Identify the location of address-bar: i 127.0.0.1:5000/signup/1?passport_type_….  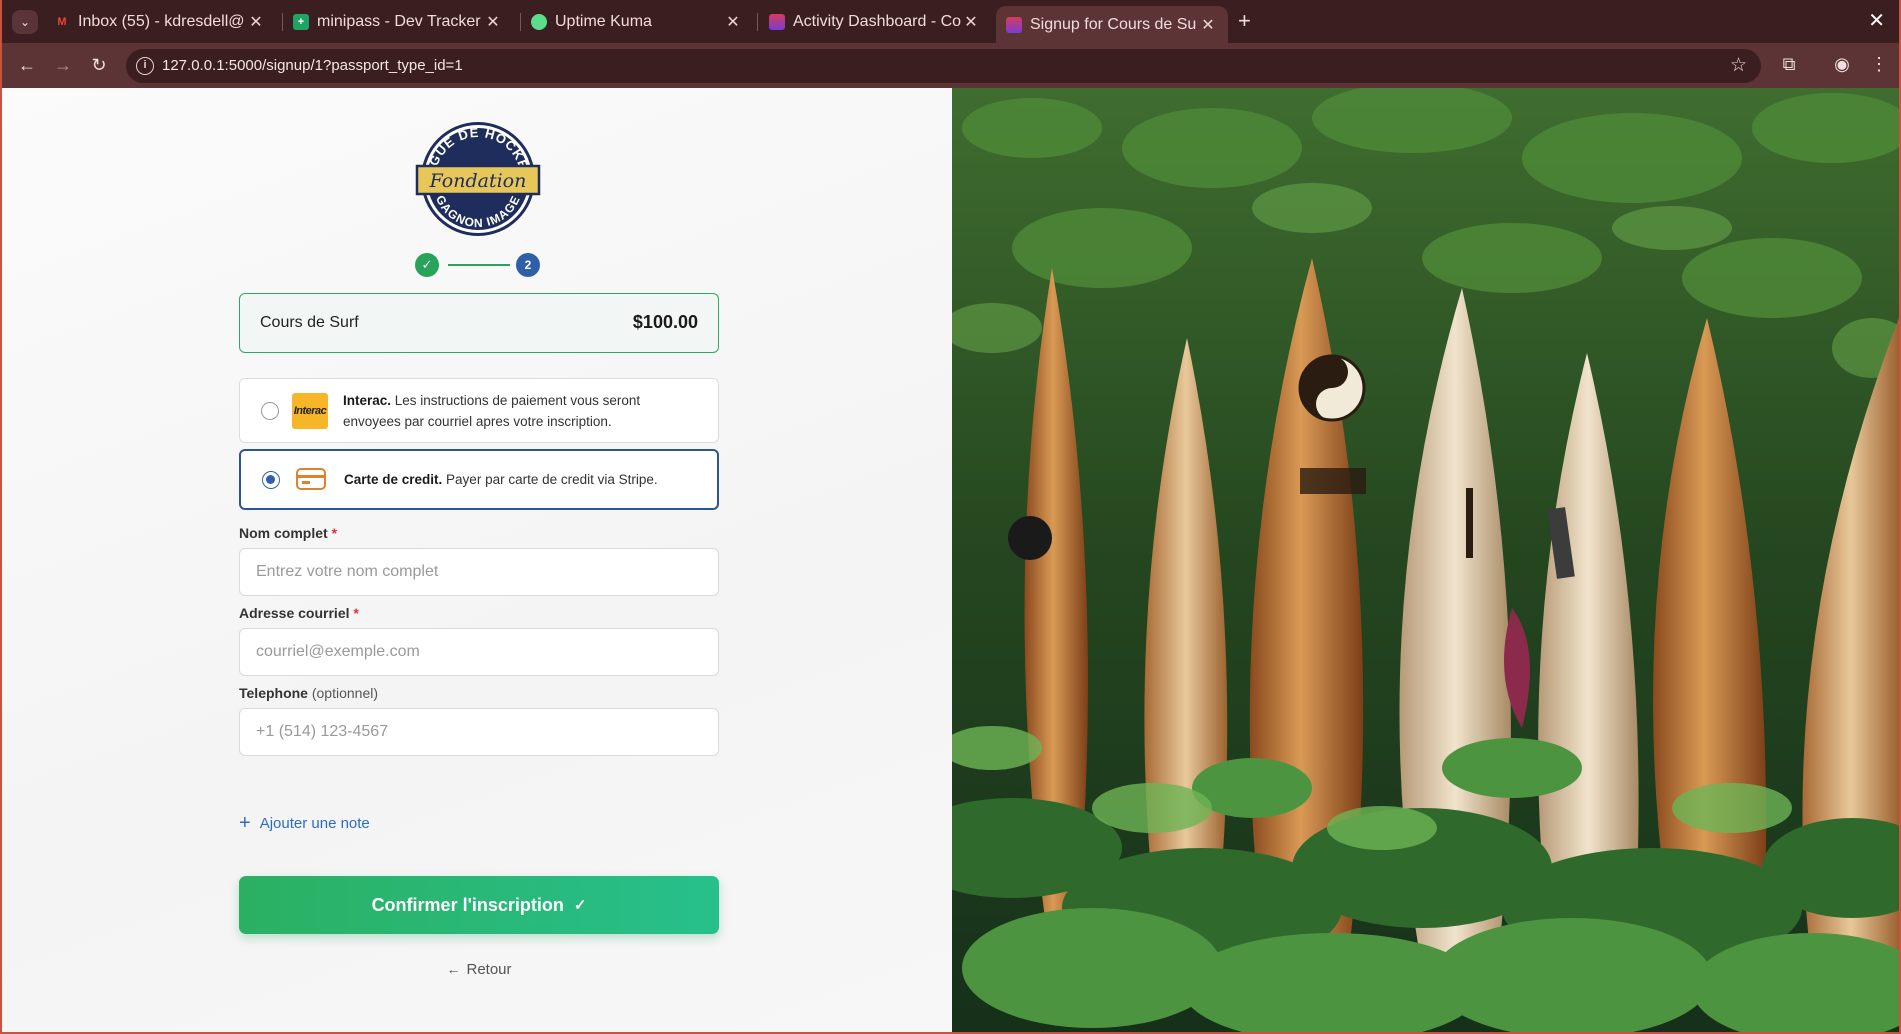
(943, 66).